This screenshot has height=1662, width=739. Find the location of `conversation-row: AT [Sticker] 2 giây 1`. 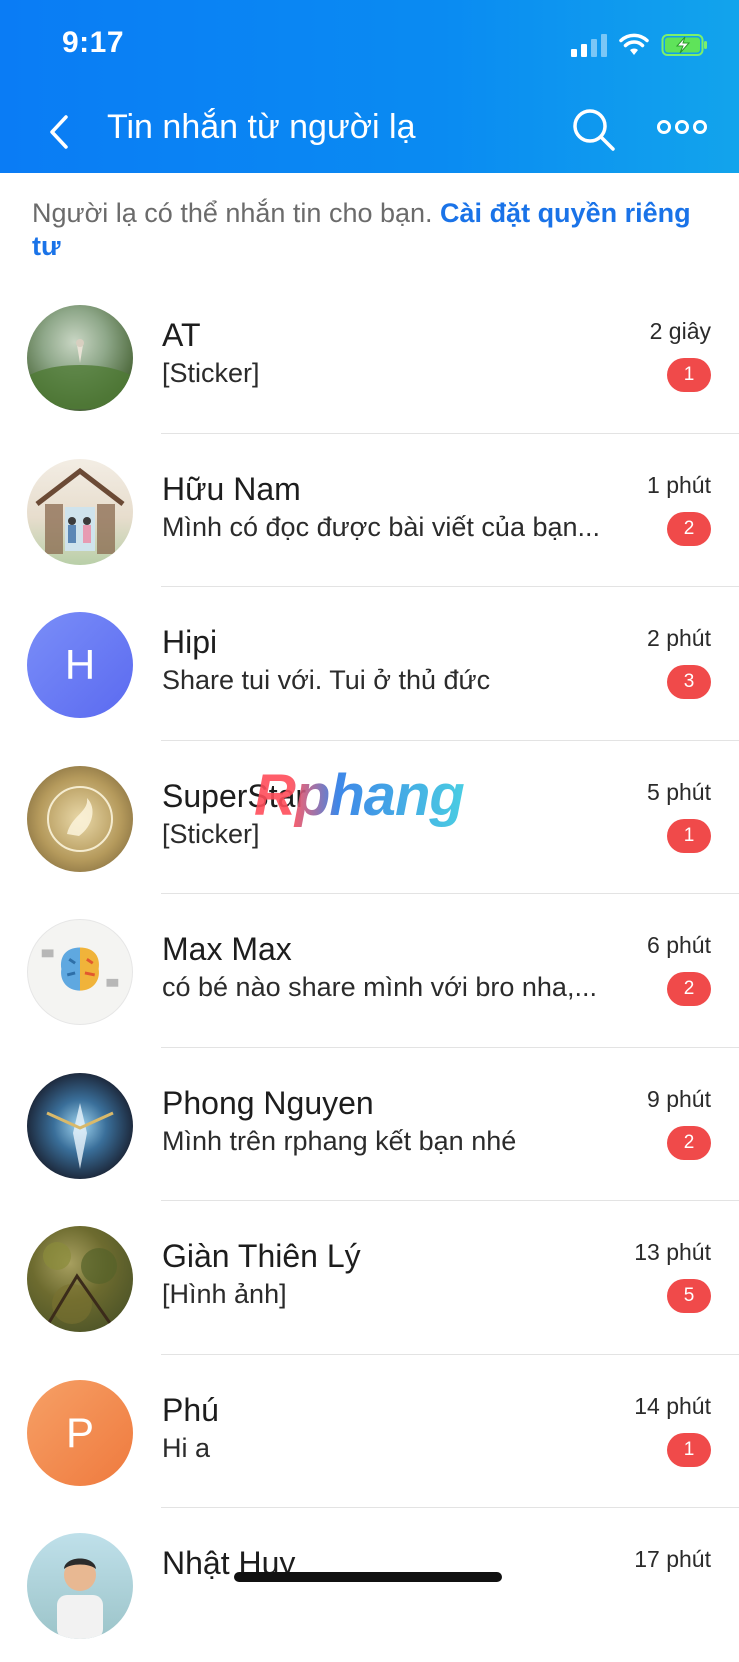

conversation-row: AT [Sticker] 2 giây 1 is located at coordinates (369, 357).